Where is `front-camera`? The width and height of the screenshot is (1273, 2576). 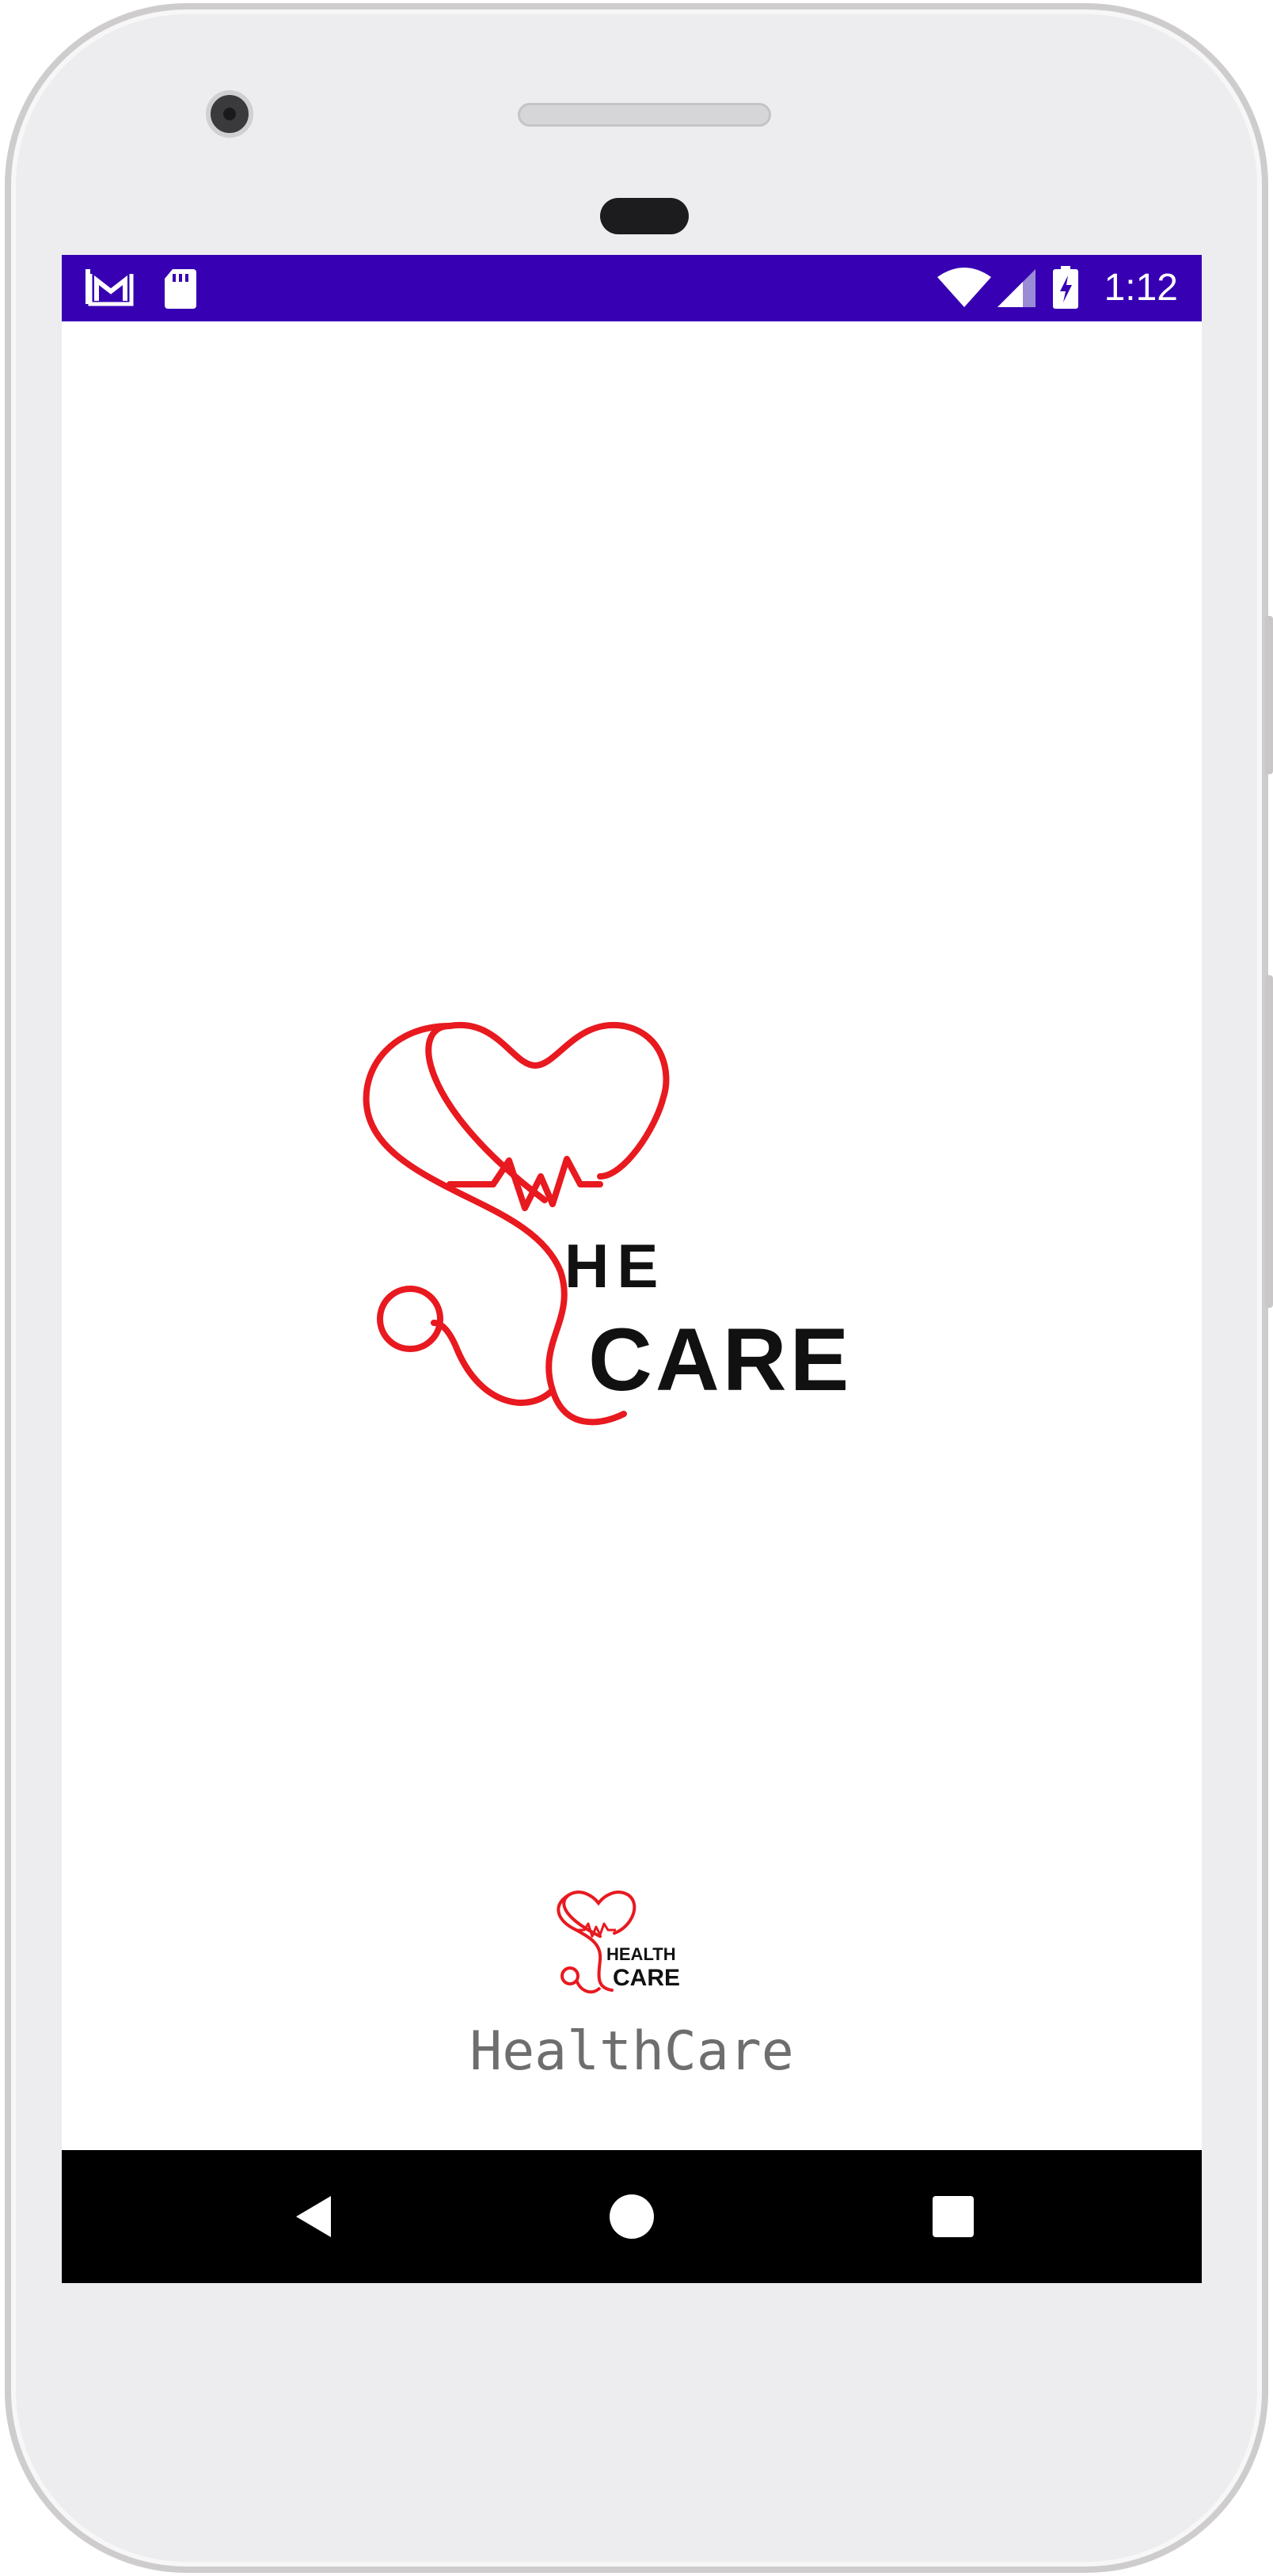 front-camera is located at coordinates (229, 114).